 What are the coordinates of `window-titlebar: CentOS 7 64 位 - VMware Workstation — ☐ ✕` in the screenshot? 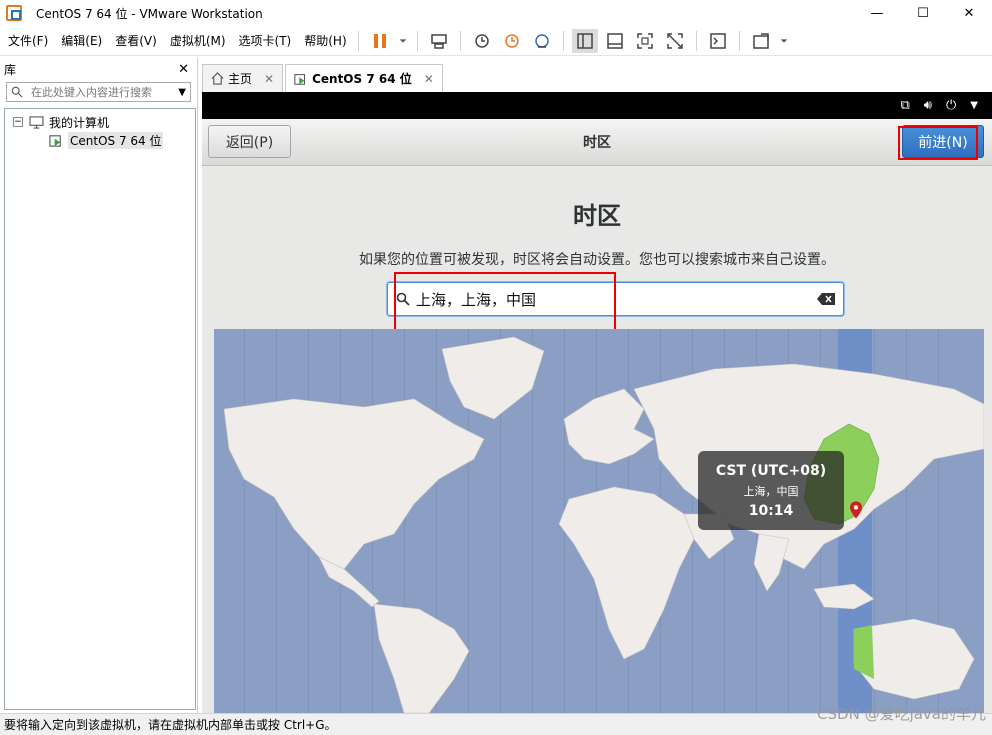 It's located at (496, 13).